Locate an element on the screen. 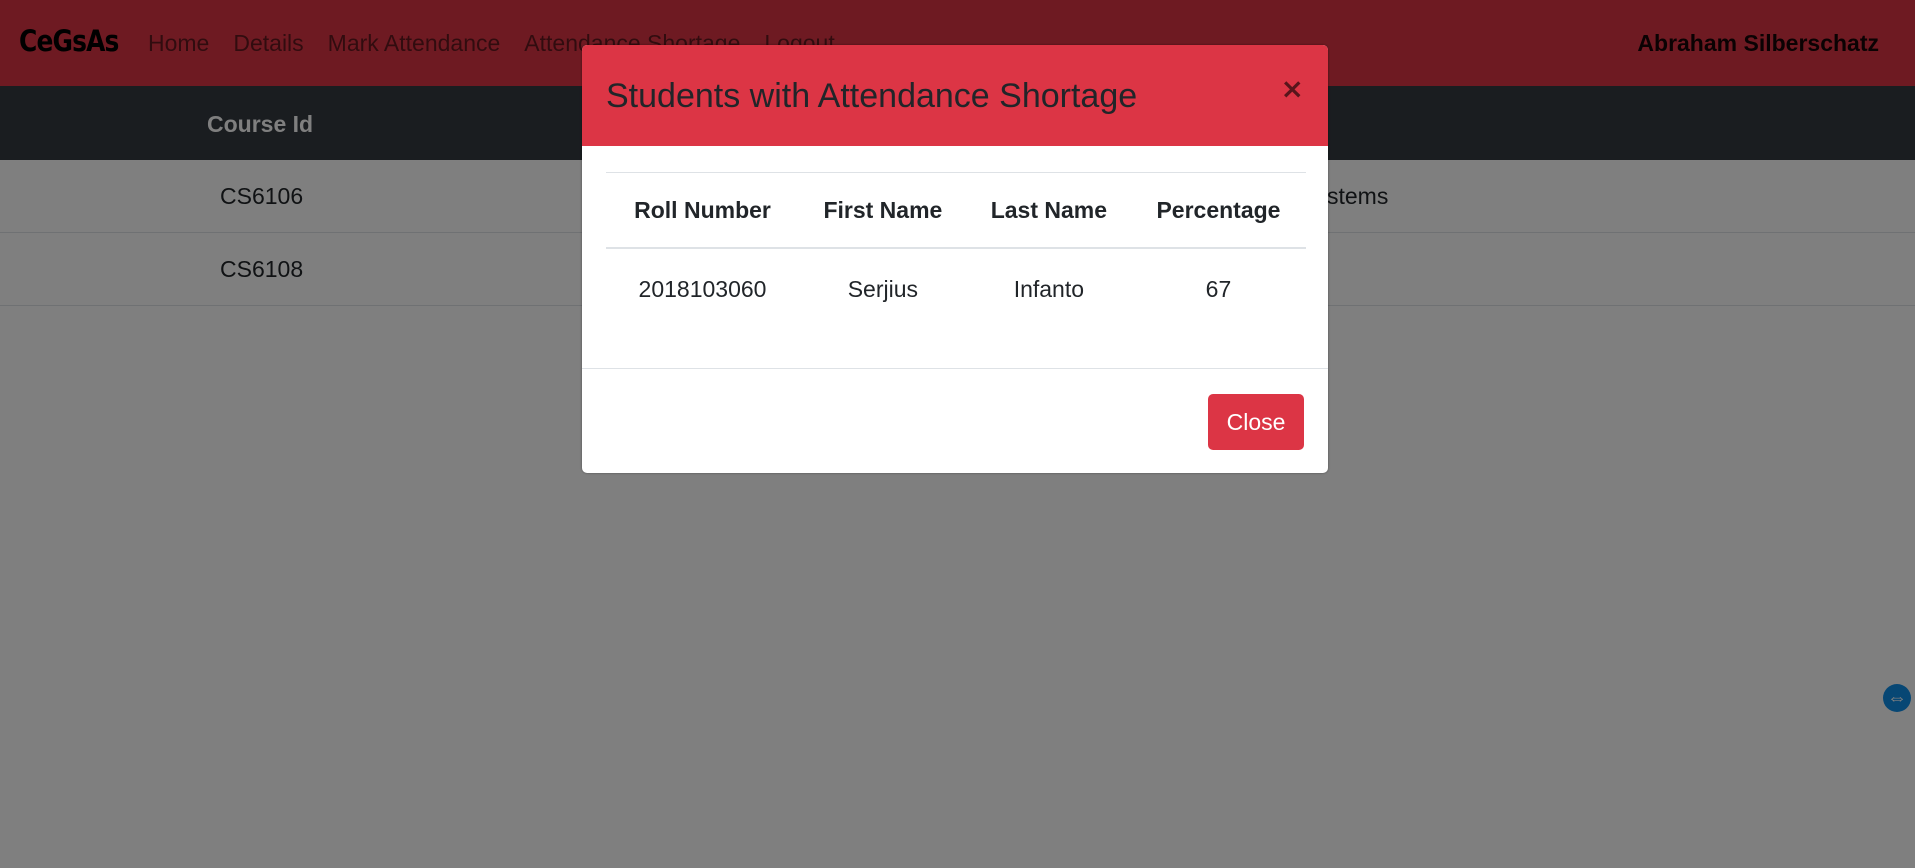  last-name-cell: Infanto is located at coordinates (1049, 288).